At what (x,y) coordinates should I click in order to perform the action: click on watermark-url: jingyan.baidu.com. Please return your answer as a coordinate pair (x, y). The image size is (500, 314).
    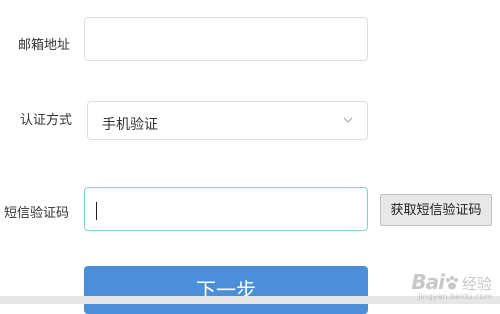
    Looking at the image, I should click on (455, 296).